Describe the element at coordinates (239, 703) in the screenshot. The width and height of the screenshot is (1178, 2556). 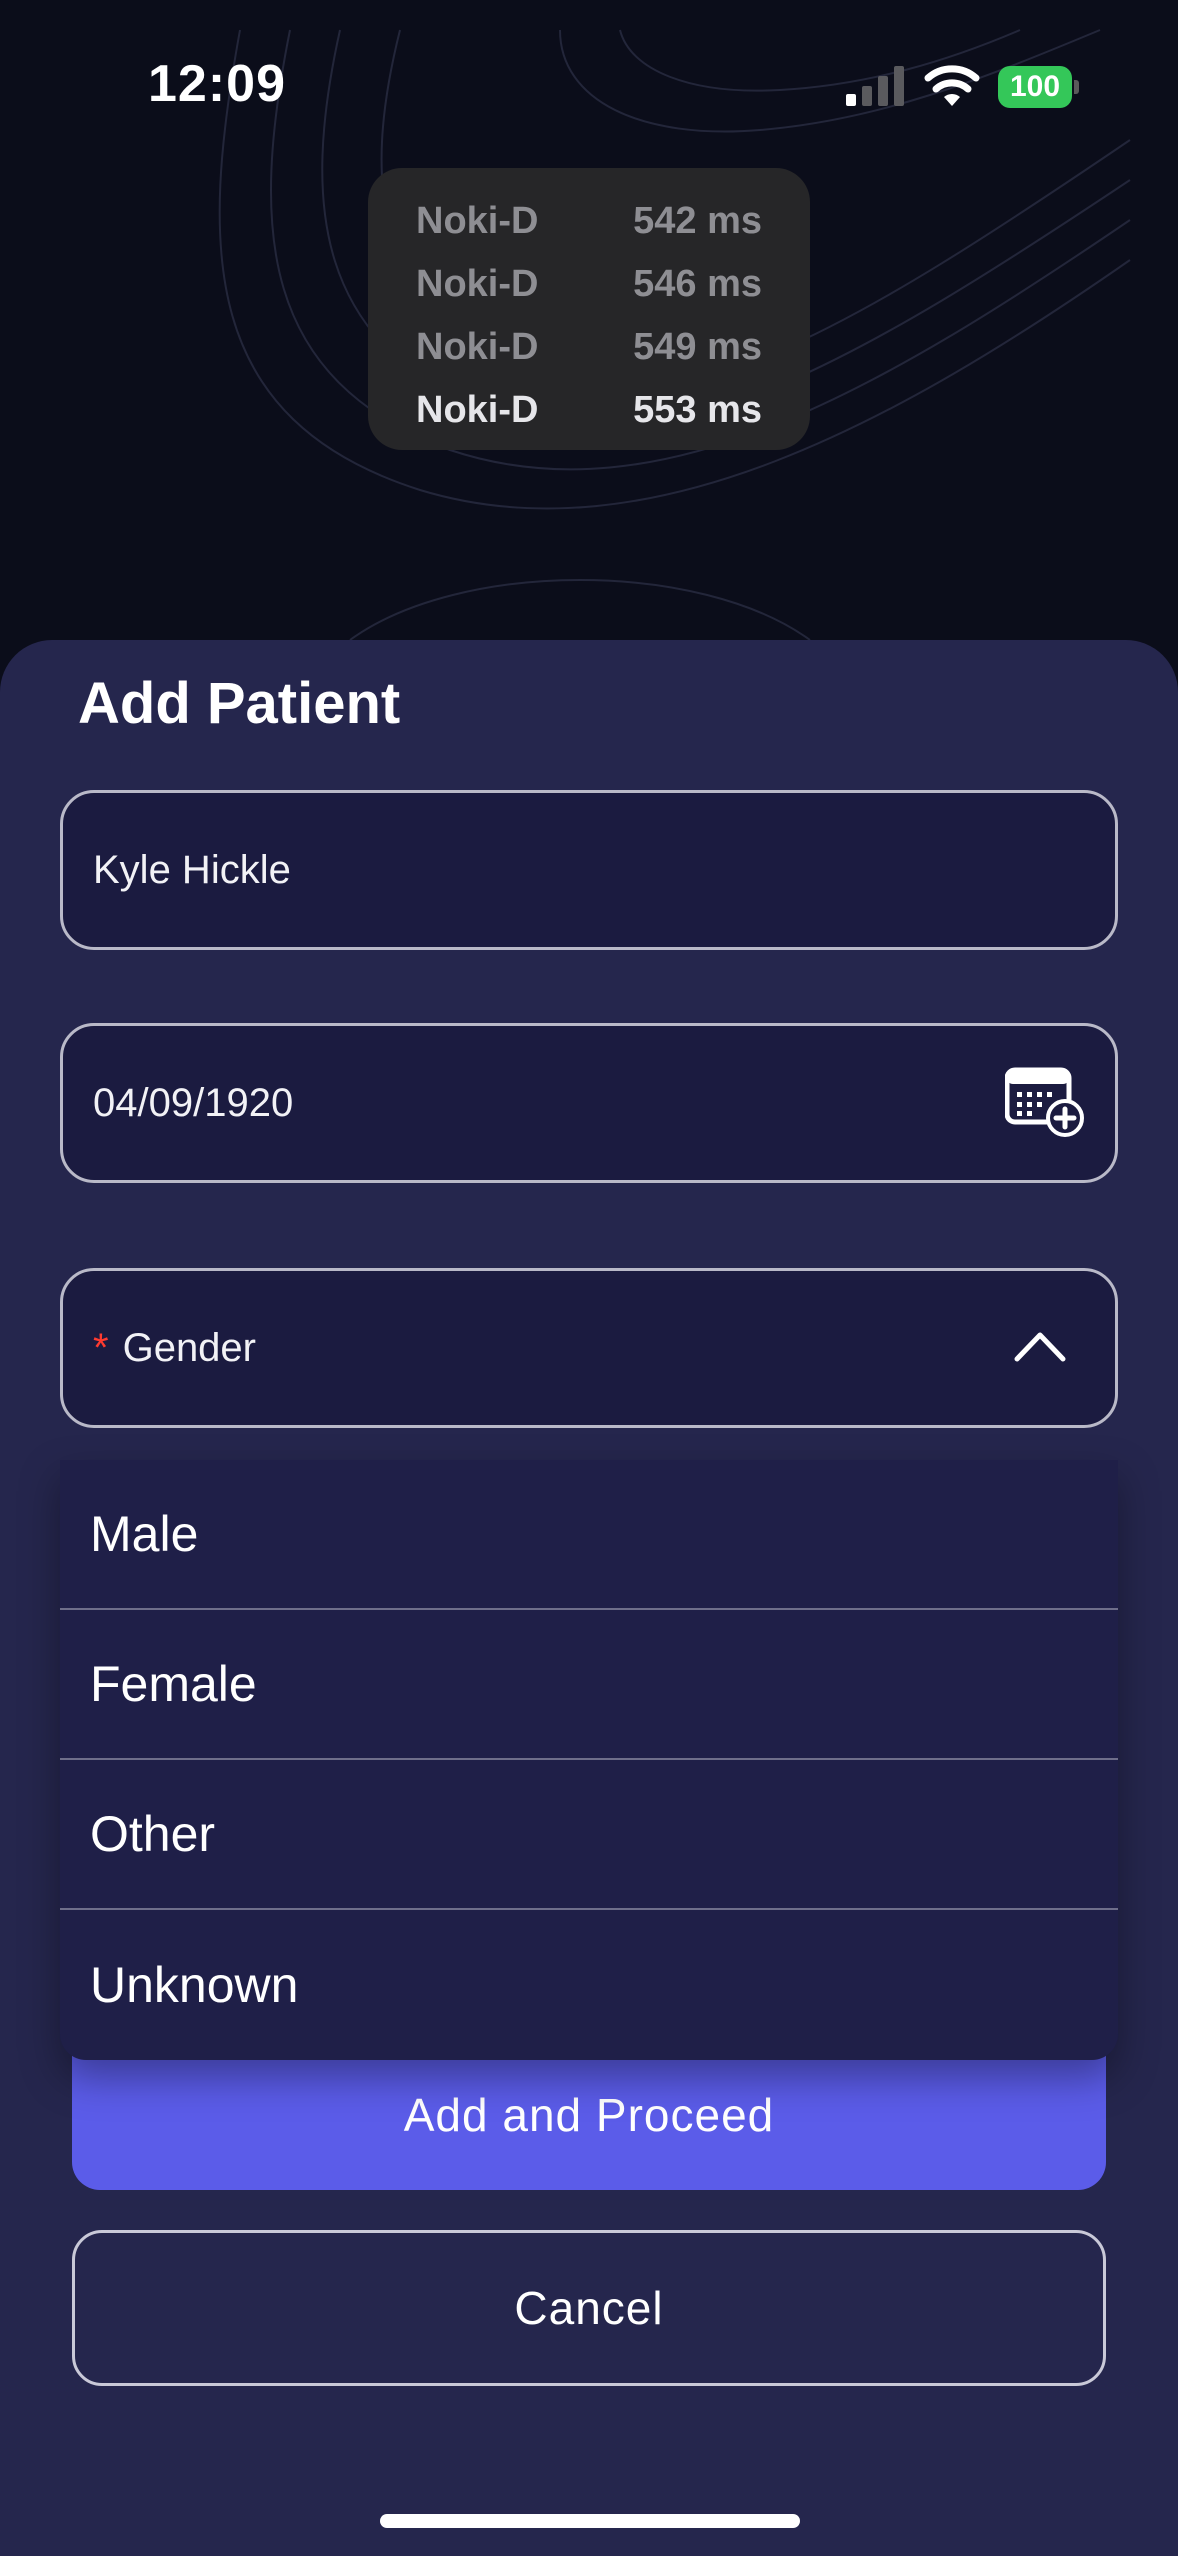
I see `sheet-title: Add Patient` at that location.